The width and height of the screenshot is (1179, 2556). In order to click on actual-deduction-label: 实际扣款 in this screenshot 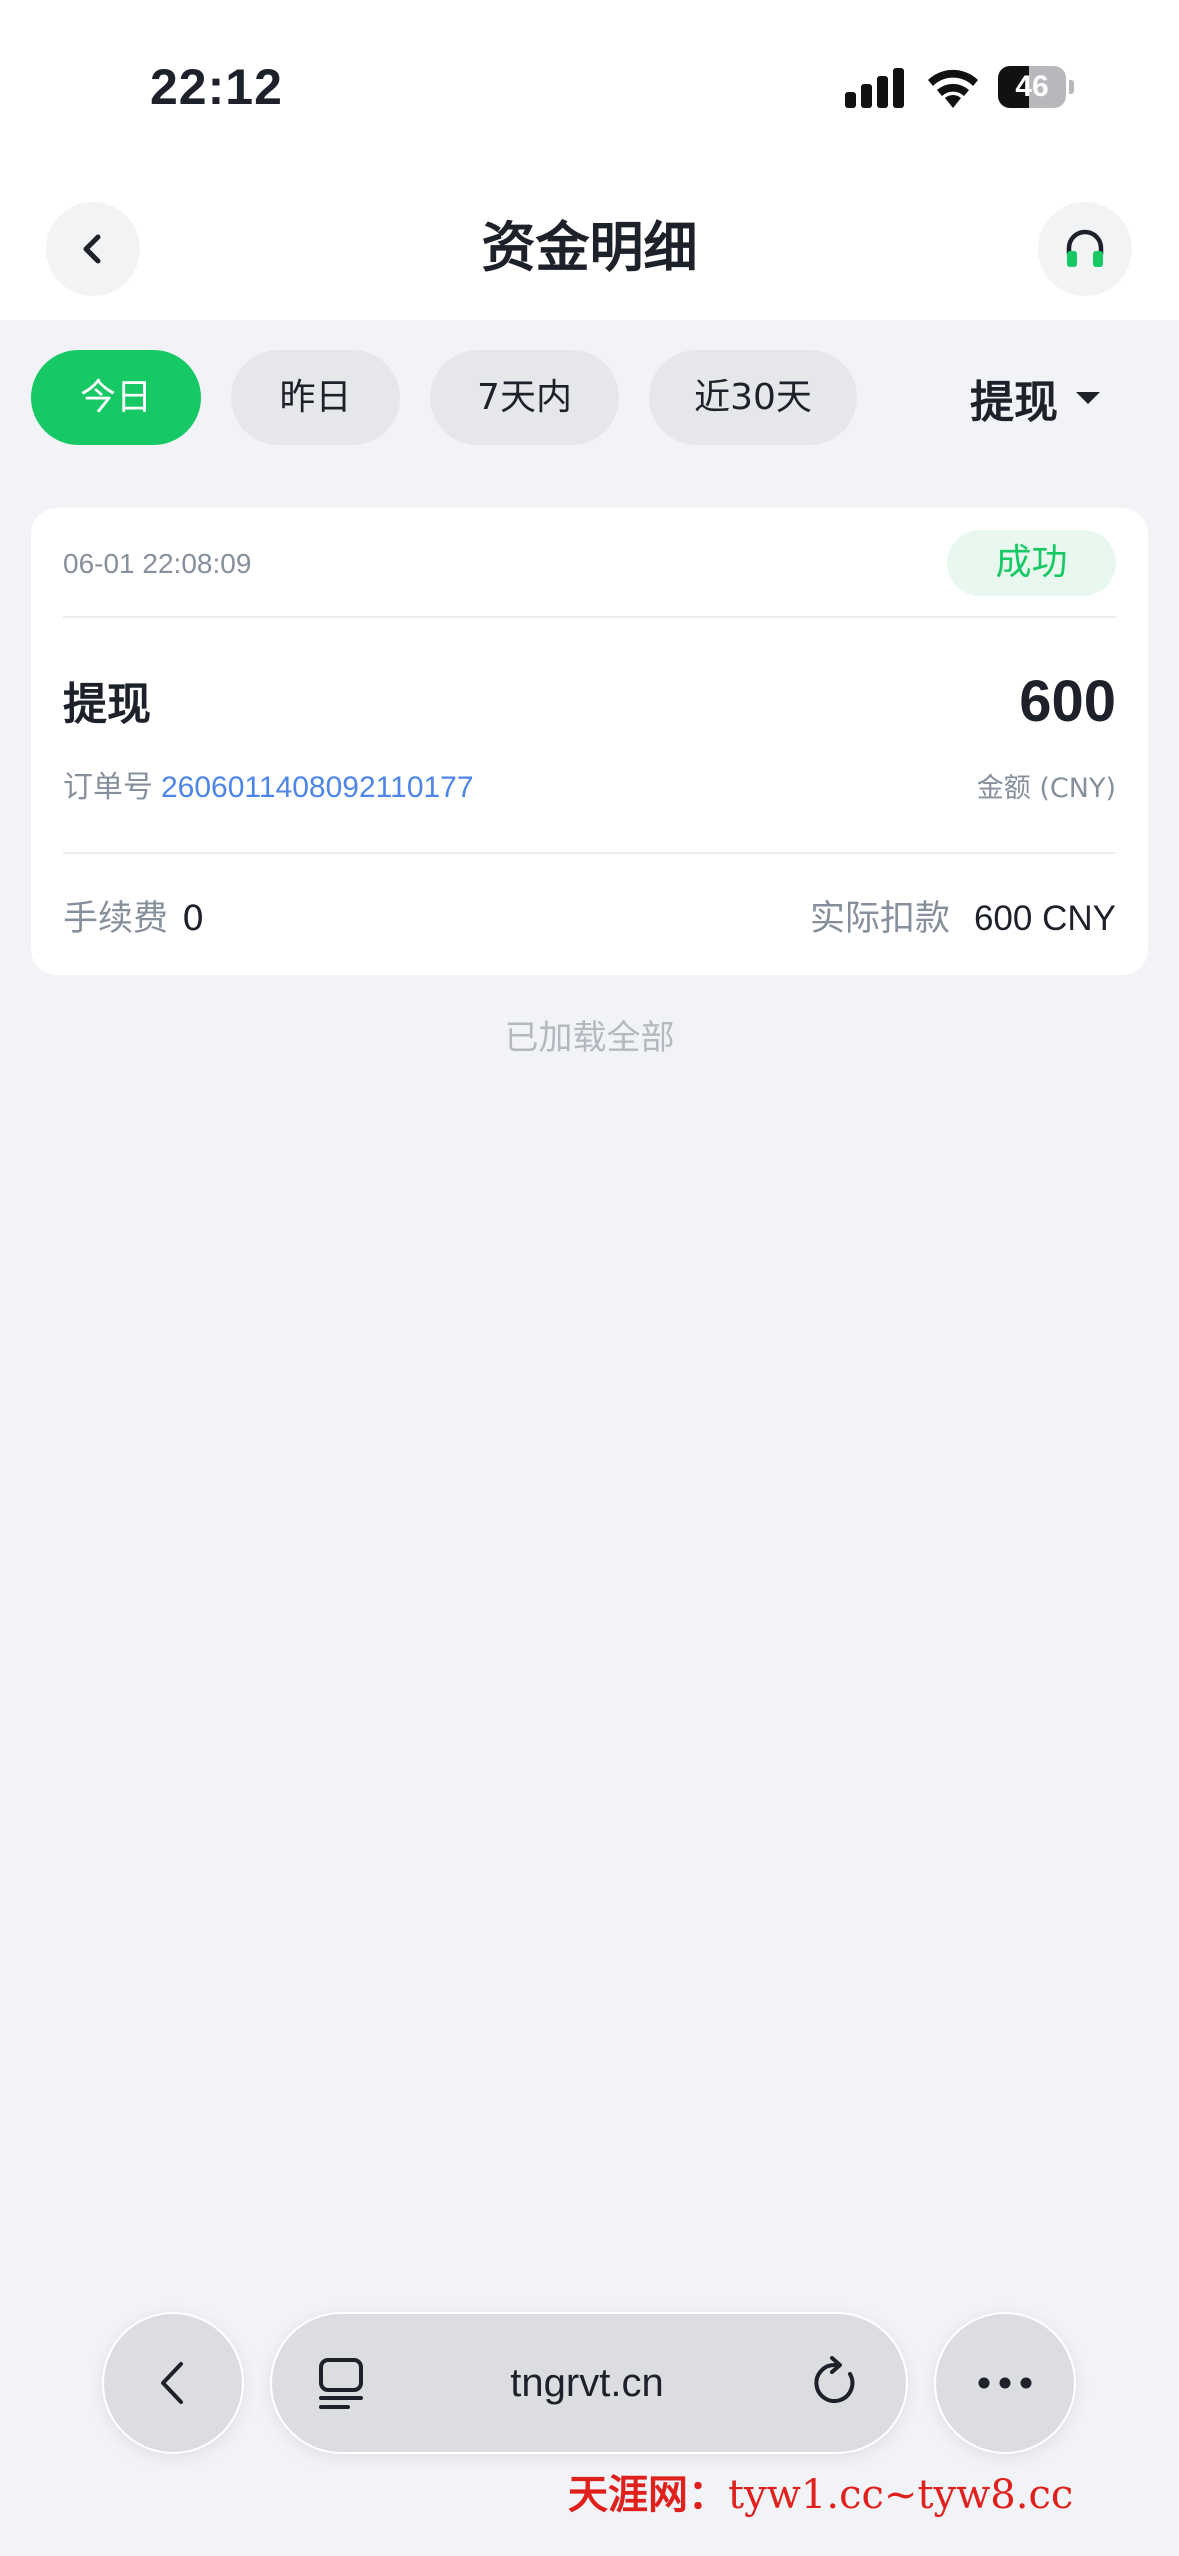, I will do `click(879, 919)`.